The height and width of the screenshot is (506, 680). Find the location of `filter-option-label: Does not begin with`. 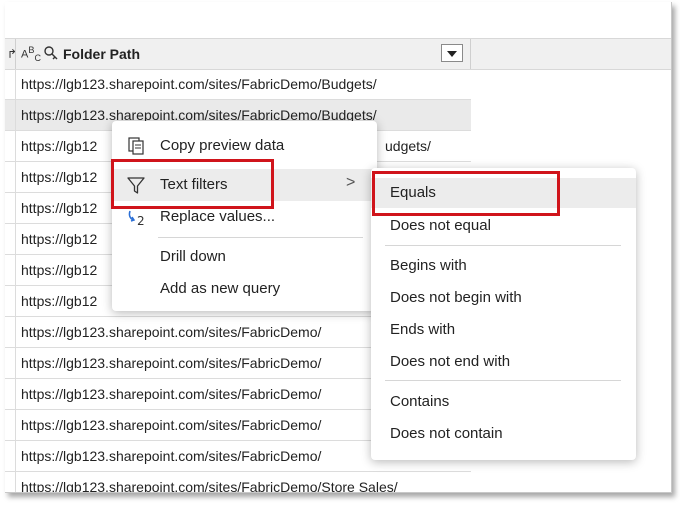

filter-option-label: Does not begin with is located at coordinates (456, 297).